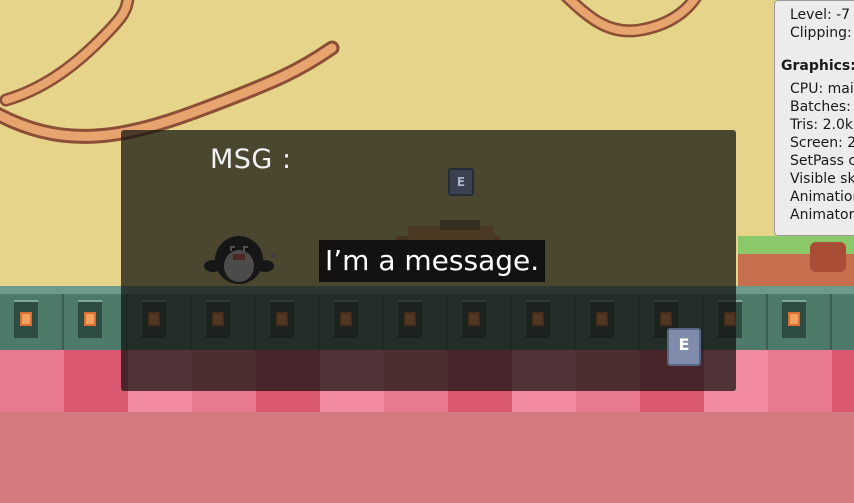 The width and height of the screenshot is (854, 503). Describe the element at coordinates (822, 197) in the screenshot. I see `stat-animation: Animation` at that location.